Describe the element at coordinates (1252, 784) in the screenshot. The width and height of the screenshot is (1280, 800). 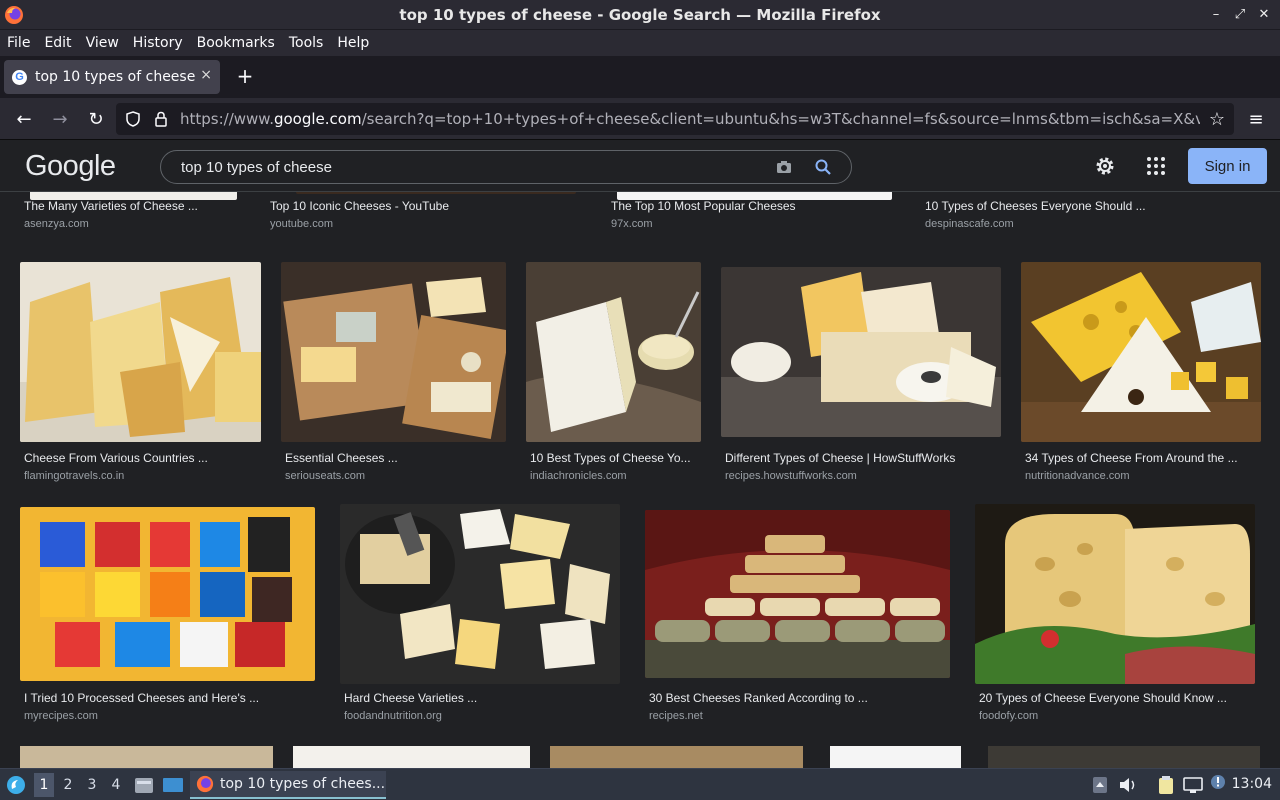
I see `taskbar-clock: 13:04` at that location.